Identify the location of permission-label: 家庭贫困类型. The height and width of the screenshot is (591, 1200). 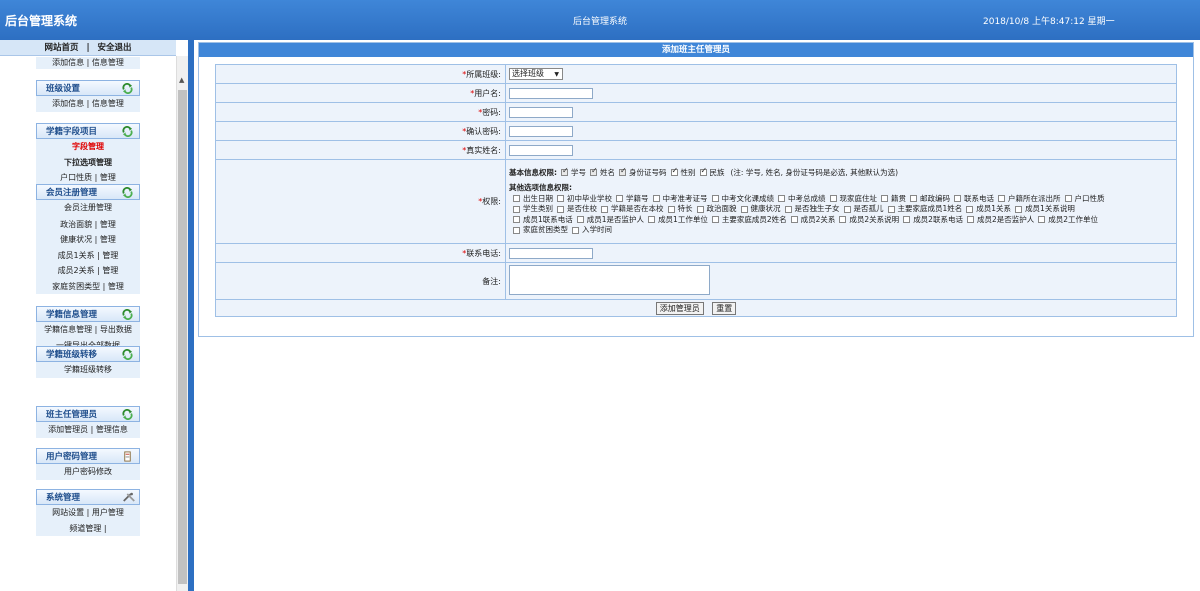
(545, 229).